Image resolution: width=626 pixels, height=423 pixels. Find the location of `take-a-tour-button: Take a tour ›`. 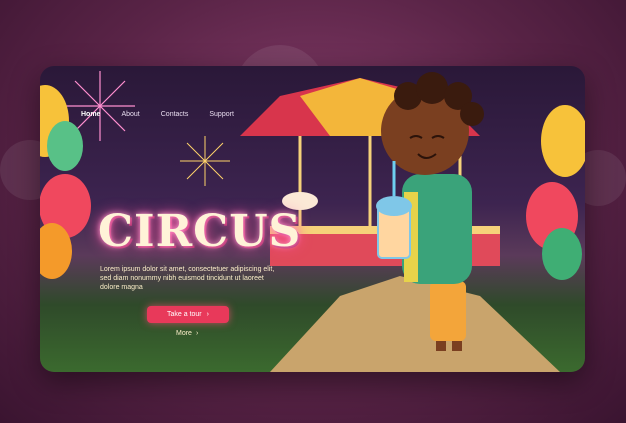

take-a-tour-button: Take a tour › is located at coordinates (188, 314).